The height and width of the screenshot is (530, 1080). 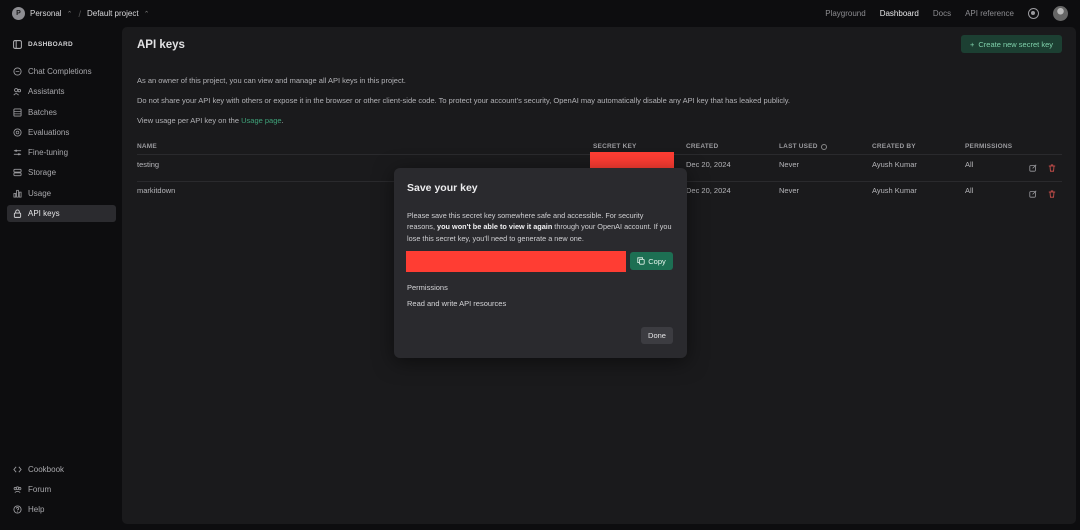 What do you see at coordinates (657, 335) in the screenshot?
I see `done-button: Done` at bounding box center [657, 335].